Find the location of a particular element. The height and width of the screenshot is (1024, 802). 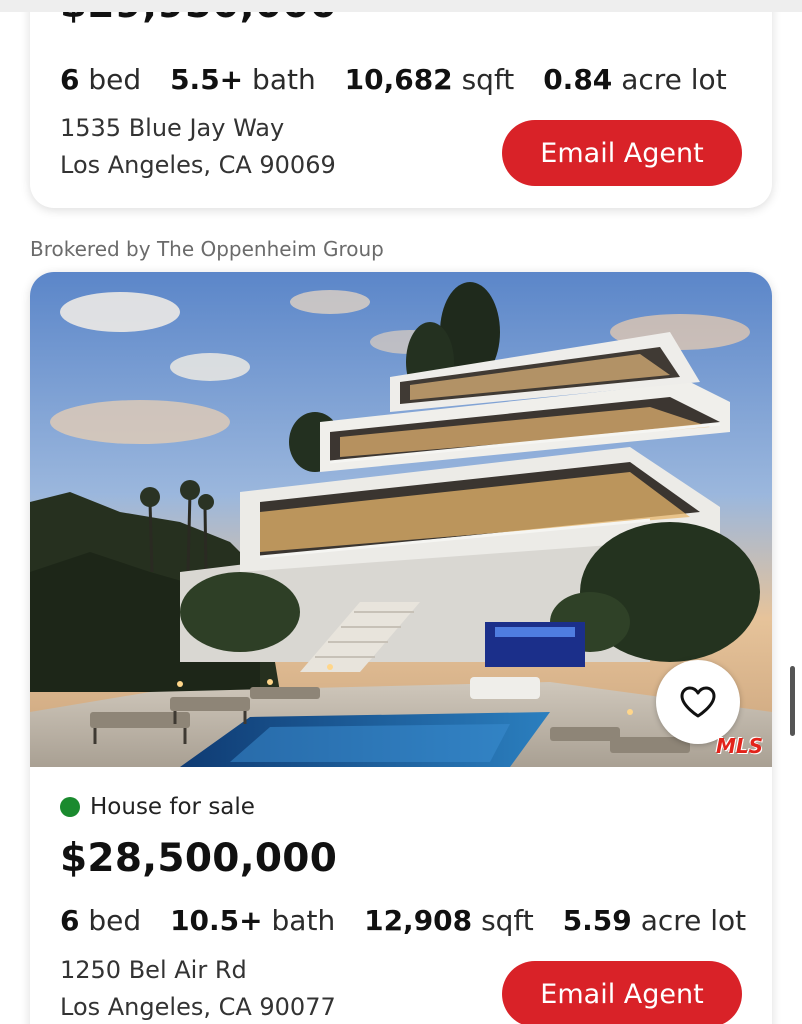

listing-status: House for sale is located at coordinates (157, 807).